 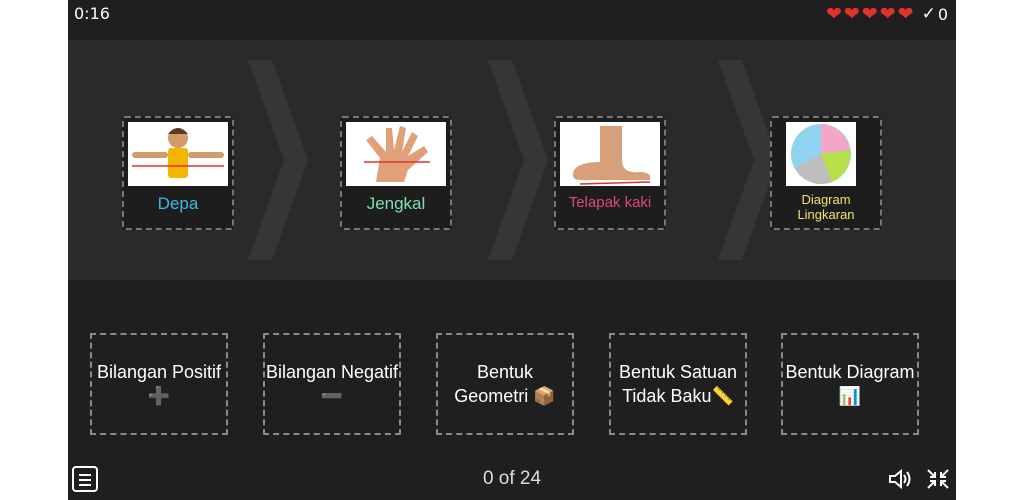 I want to click on card-label: Depa, so click(x=178, y=203).